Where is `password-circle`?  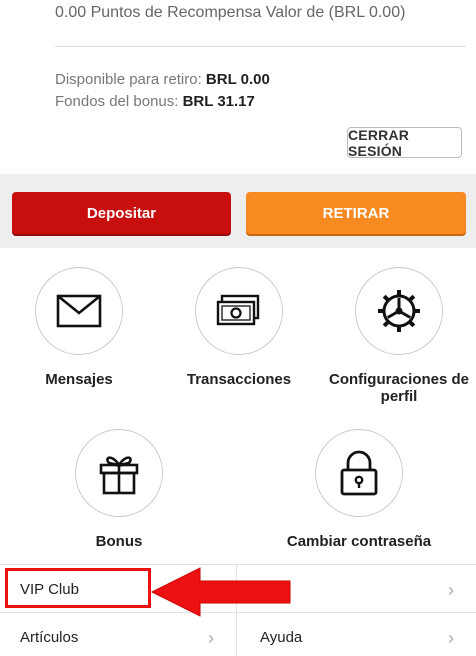
password-circle is located at coordinates (359, 473).